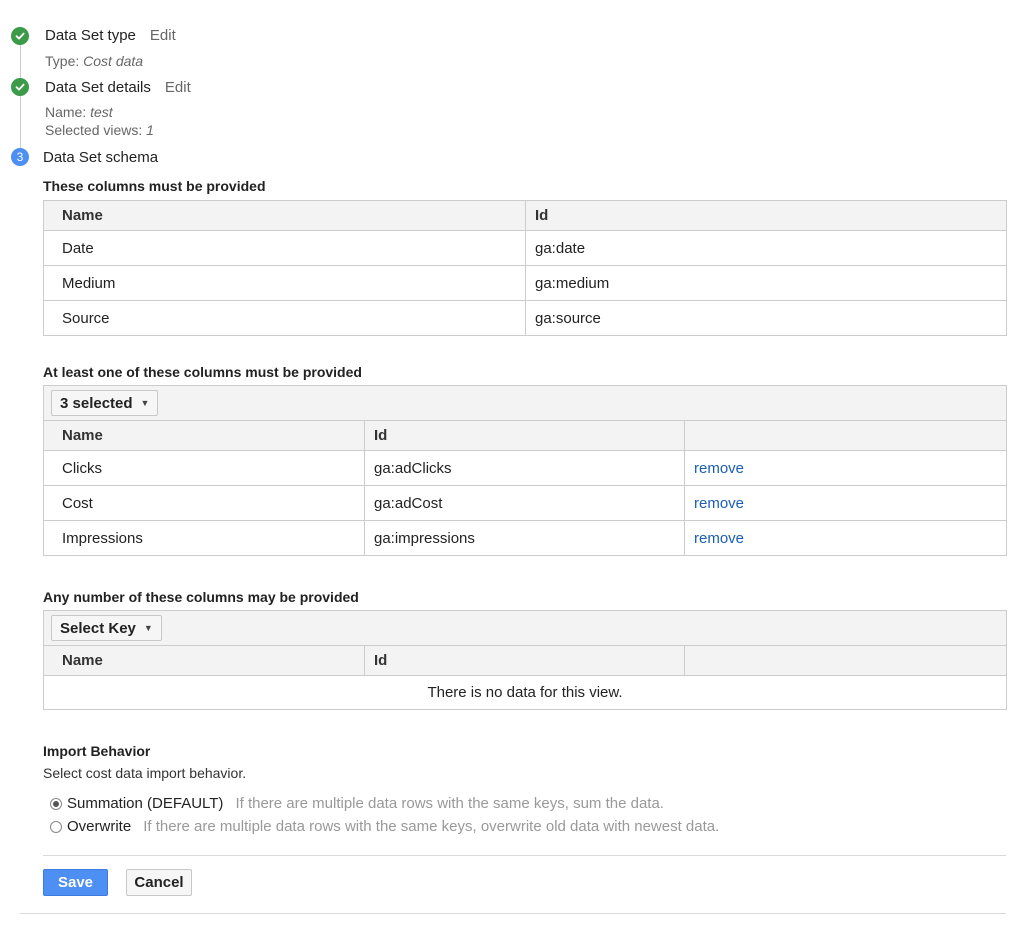 Image resolution: width=1024 pixels, height=938 pixels. I want to click on cell-id: ga:source, so click(766, 318).